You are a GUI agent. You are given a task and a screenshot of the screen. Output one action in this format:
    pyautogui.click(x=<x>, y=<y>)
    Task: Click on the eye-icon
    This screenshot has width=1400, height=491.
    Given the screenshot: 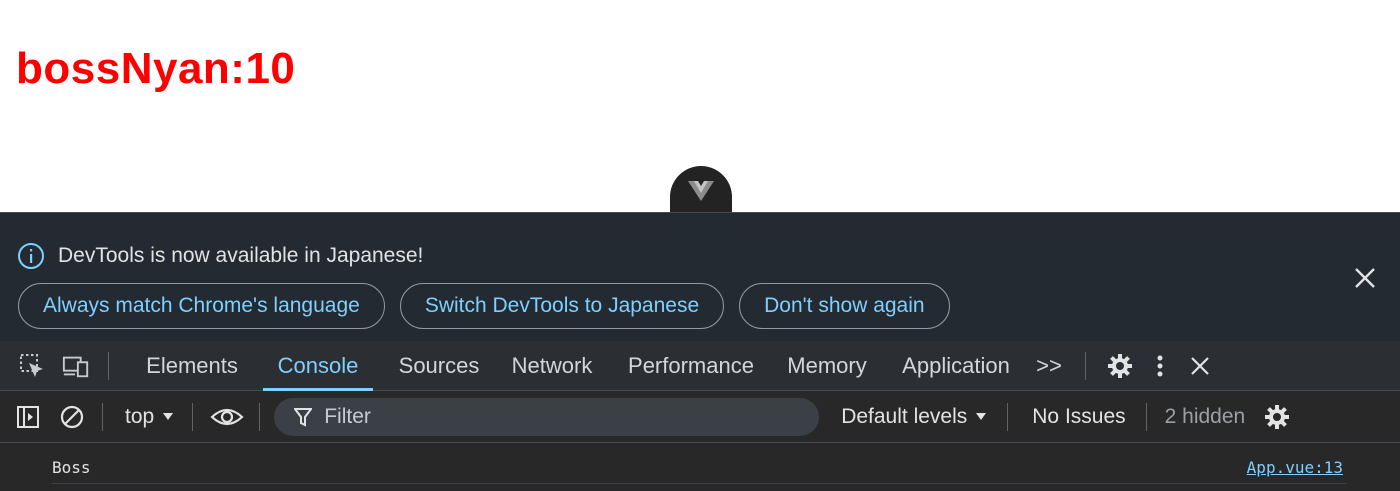 What is the action you would take?
    pyautogui.click(x=227, y=416)
    